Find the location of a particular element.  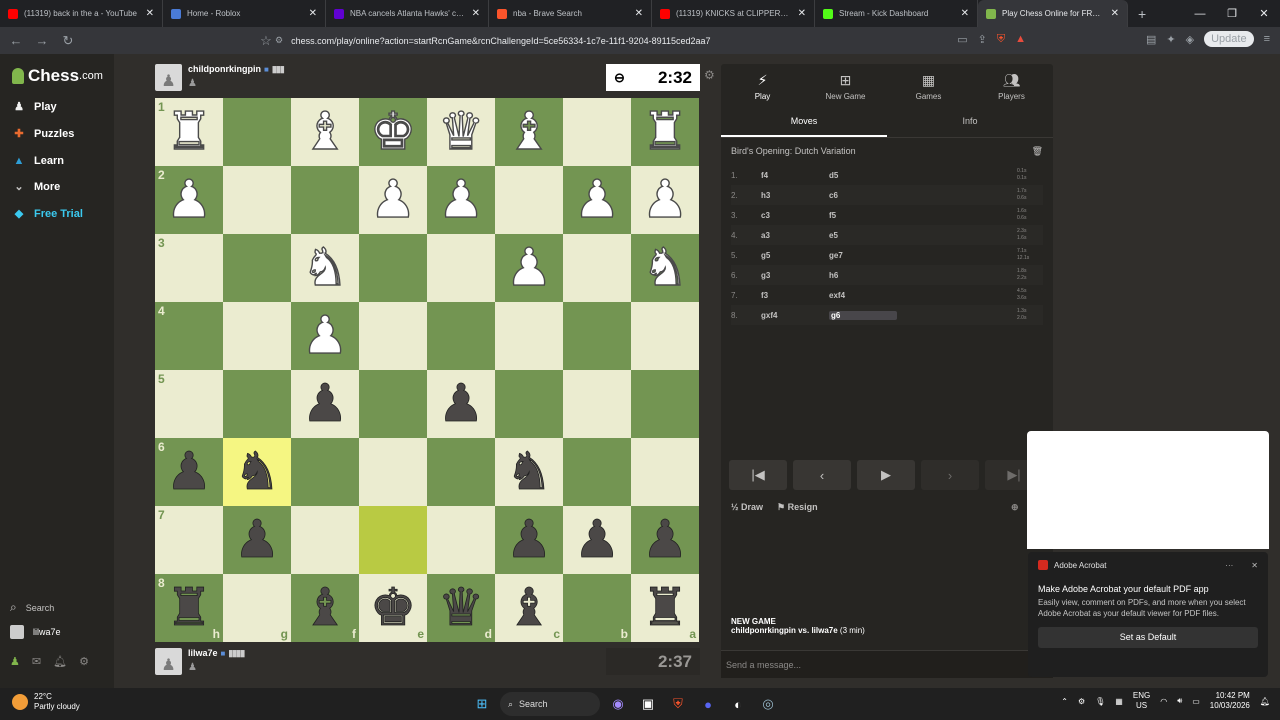

black-king-icon: ♚ is located at coordinates (392, 608).